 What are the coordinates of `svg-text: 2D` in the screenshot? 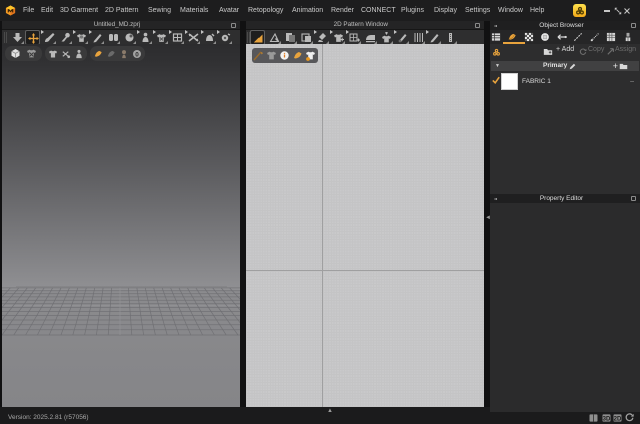 It's located at (618, 419).